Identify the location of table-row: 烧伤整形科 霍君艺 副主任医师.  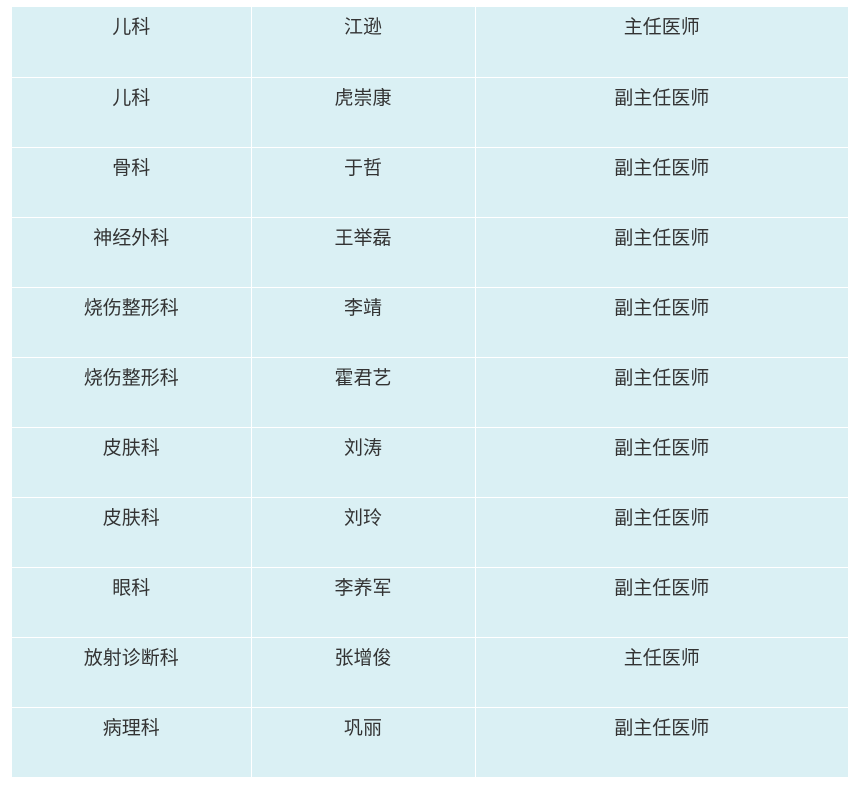
(430, 392).